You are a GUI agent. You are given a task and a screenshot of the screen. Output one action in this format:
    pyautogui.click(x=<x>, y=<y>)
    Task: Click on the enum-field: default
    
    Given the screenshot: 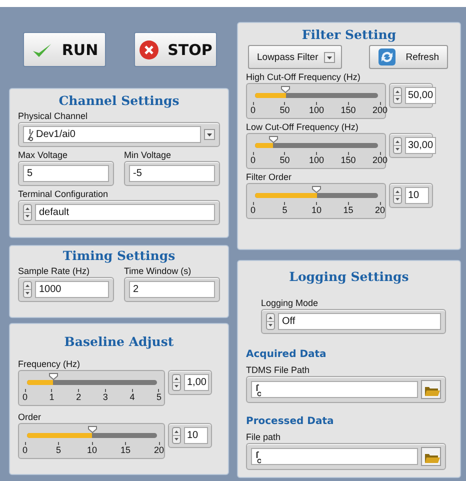 What is the action you would take?
    pyautogui.click(x=125, y=212)
    